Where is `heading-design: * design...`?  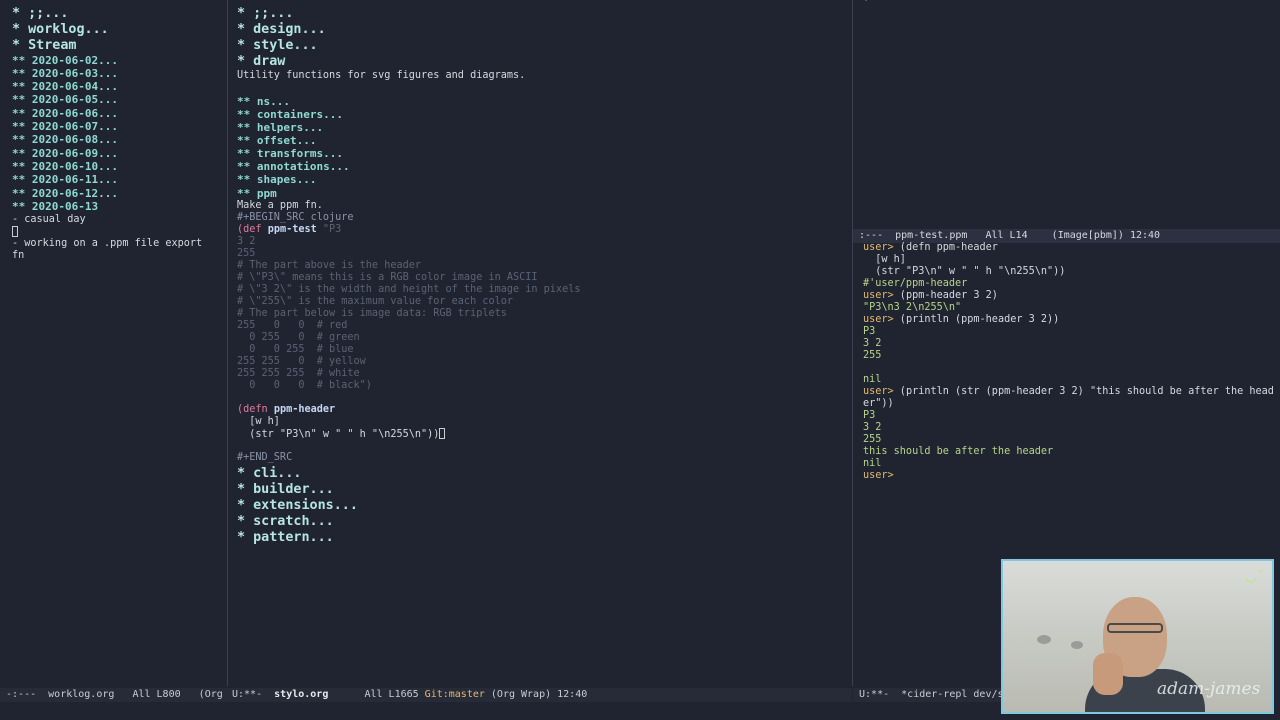
heading-design: * design... is located at coordinates (281, 30).